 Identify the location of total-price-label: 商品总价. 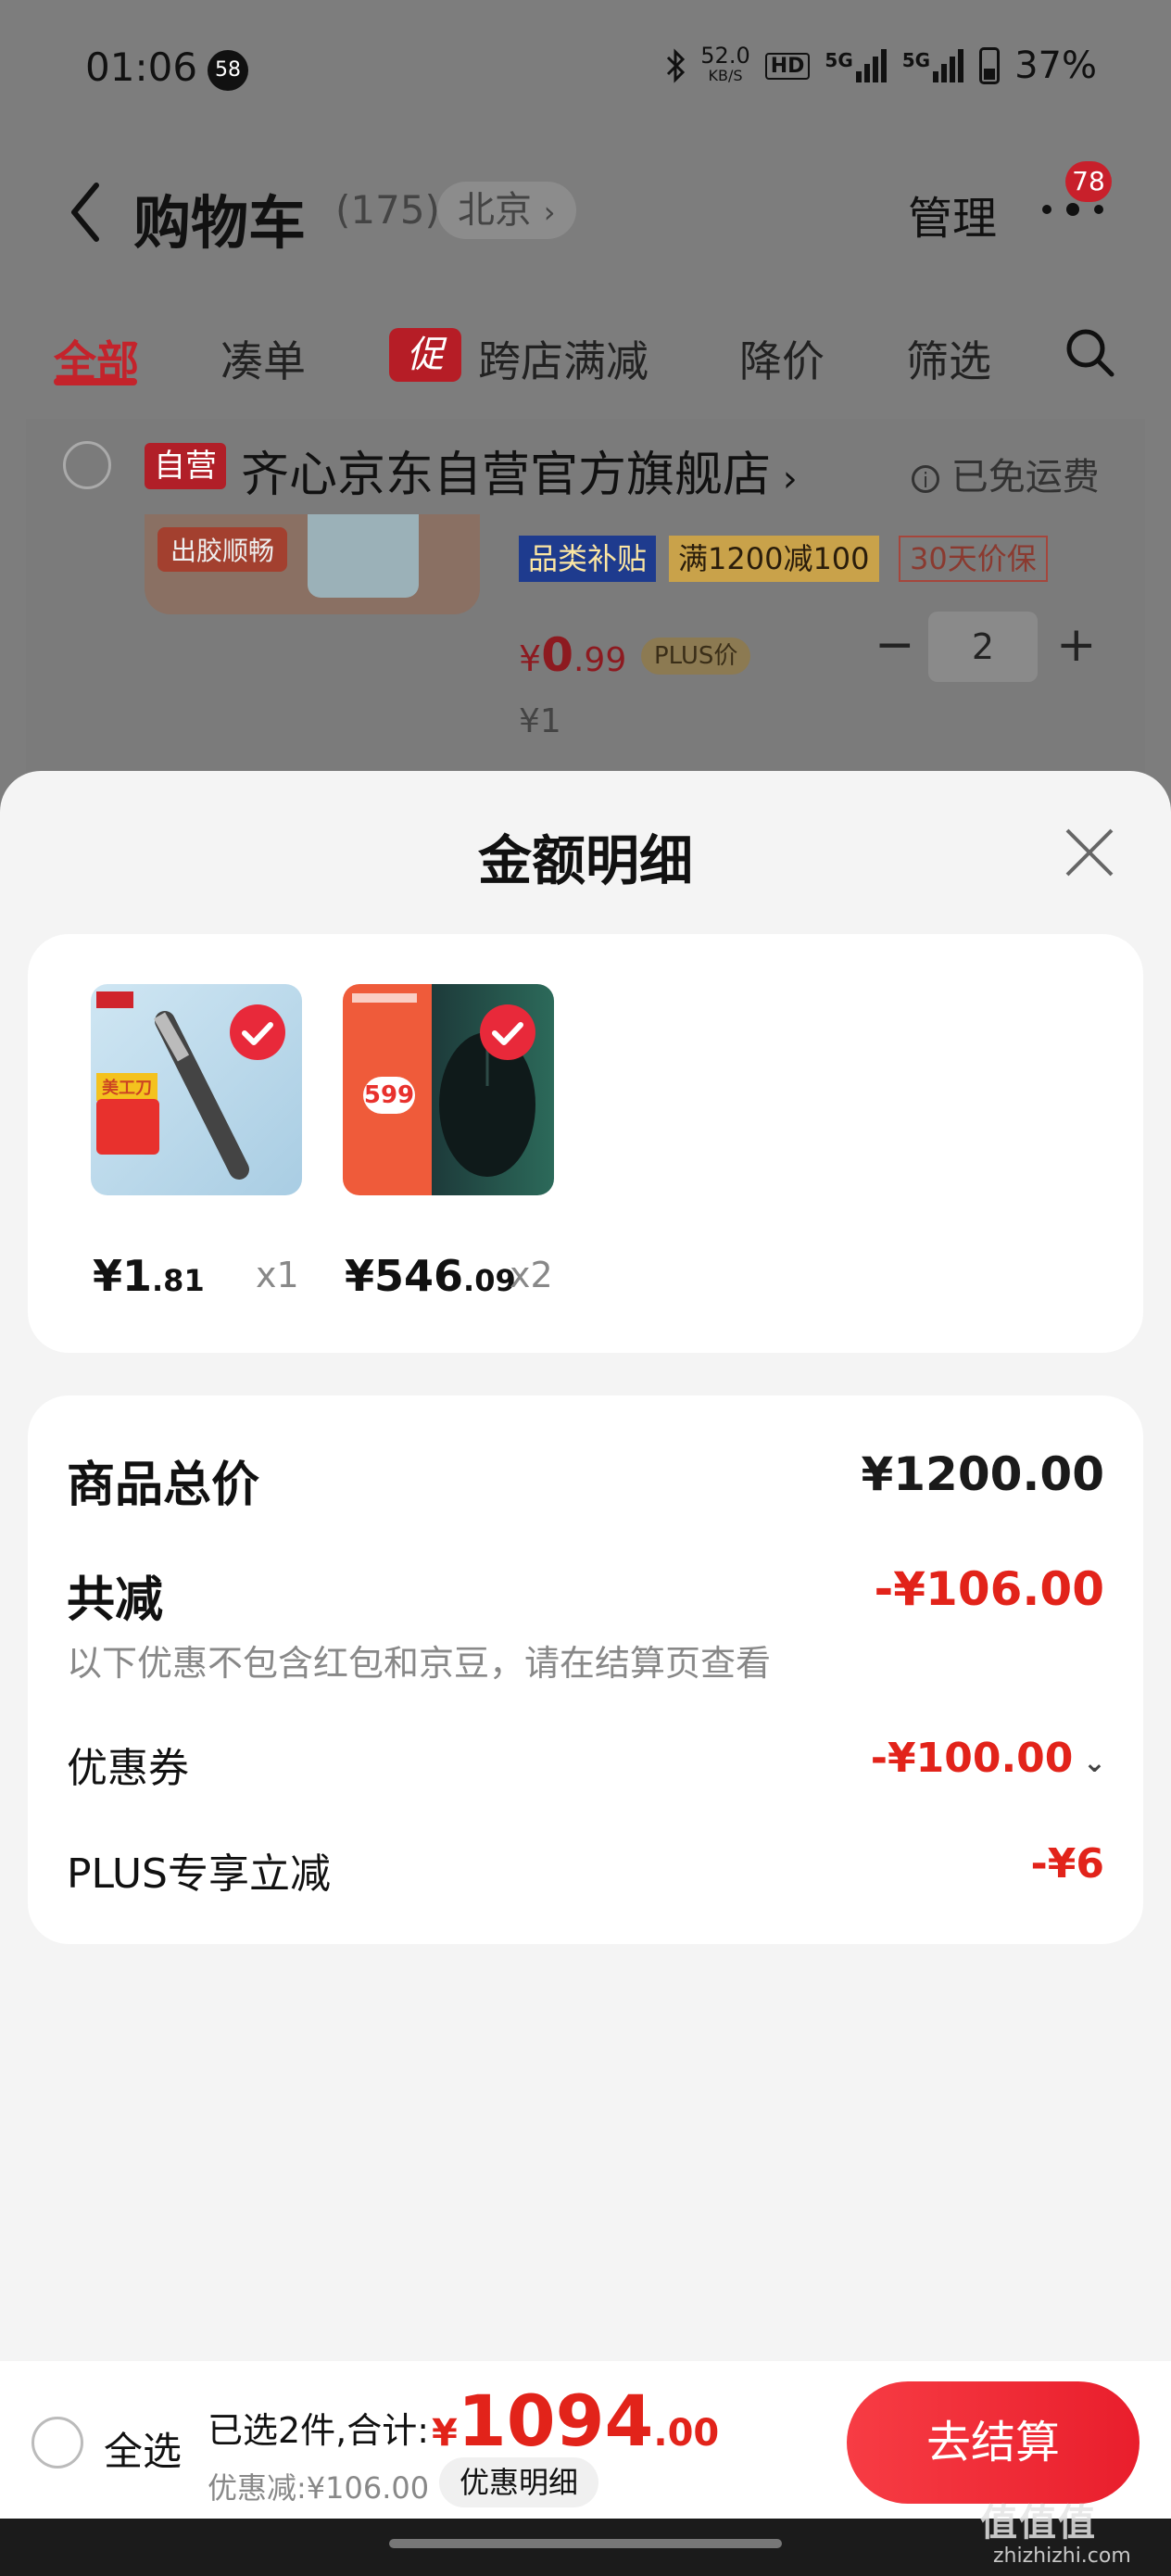
(164, 1485).